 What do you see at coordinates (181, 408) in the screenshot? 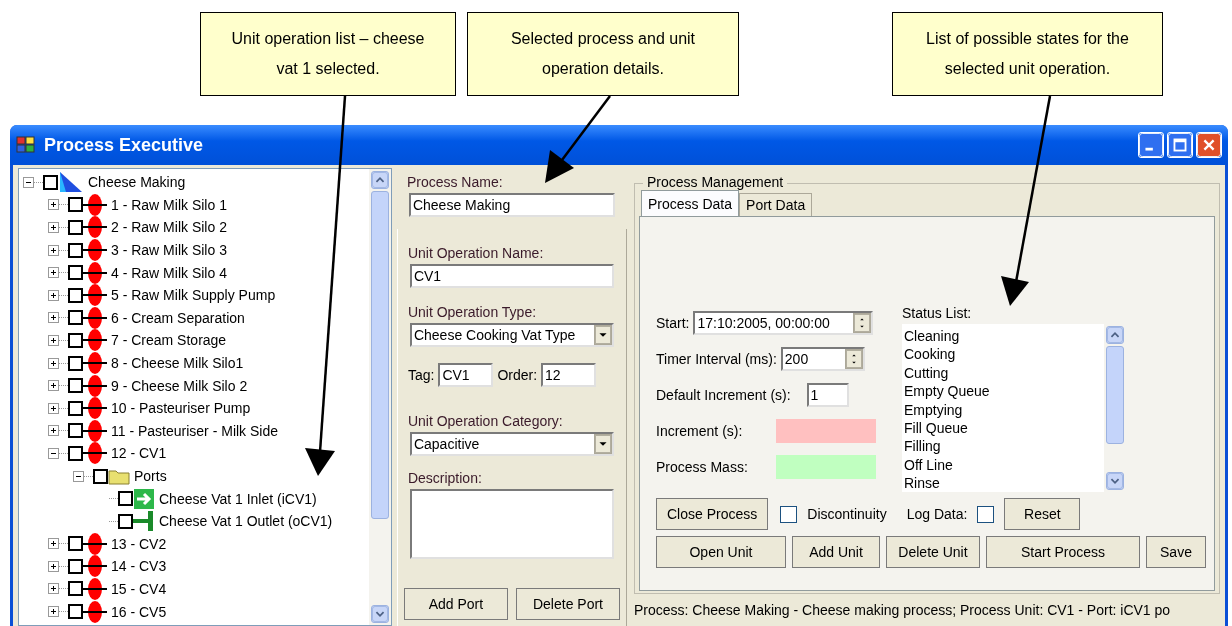
I see `tree-item: 10 - Pasteuriser Pump` at bounding box center [181, 408].